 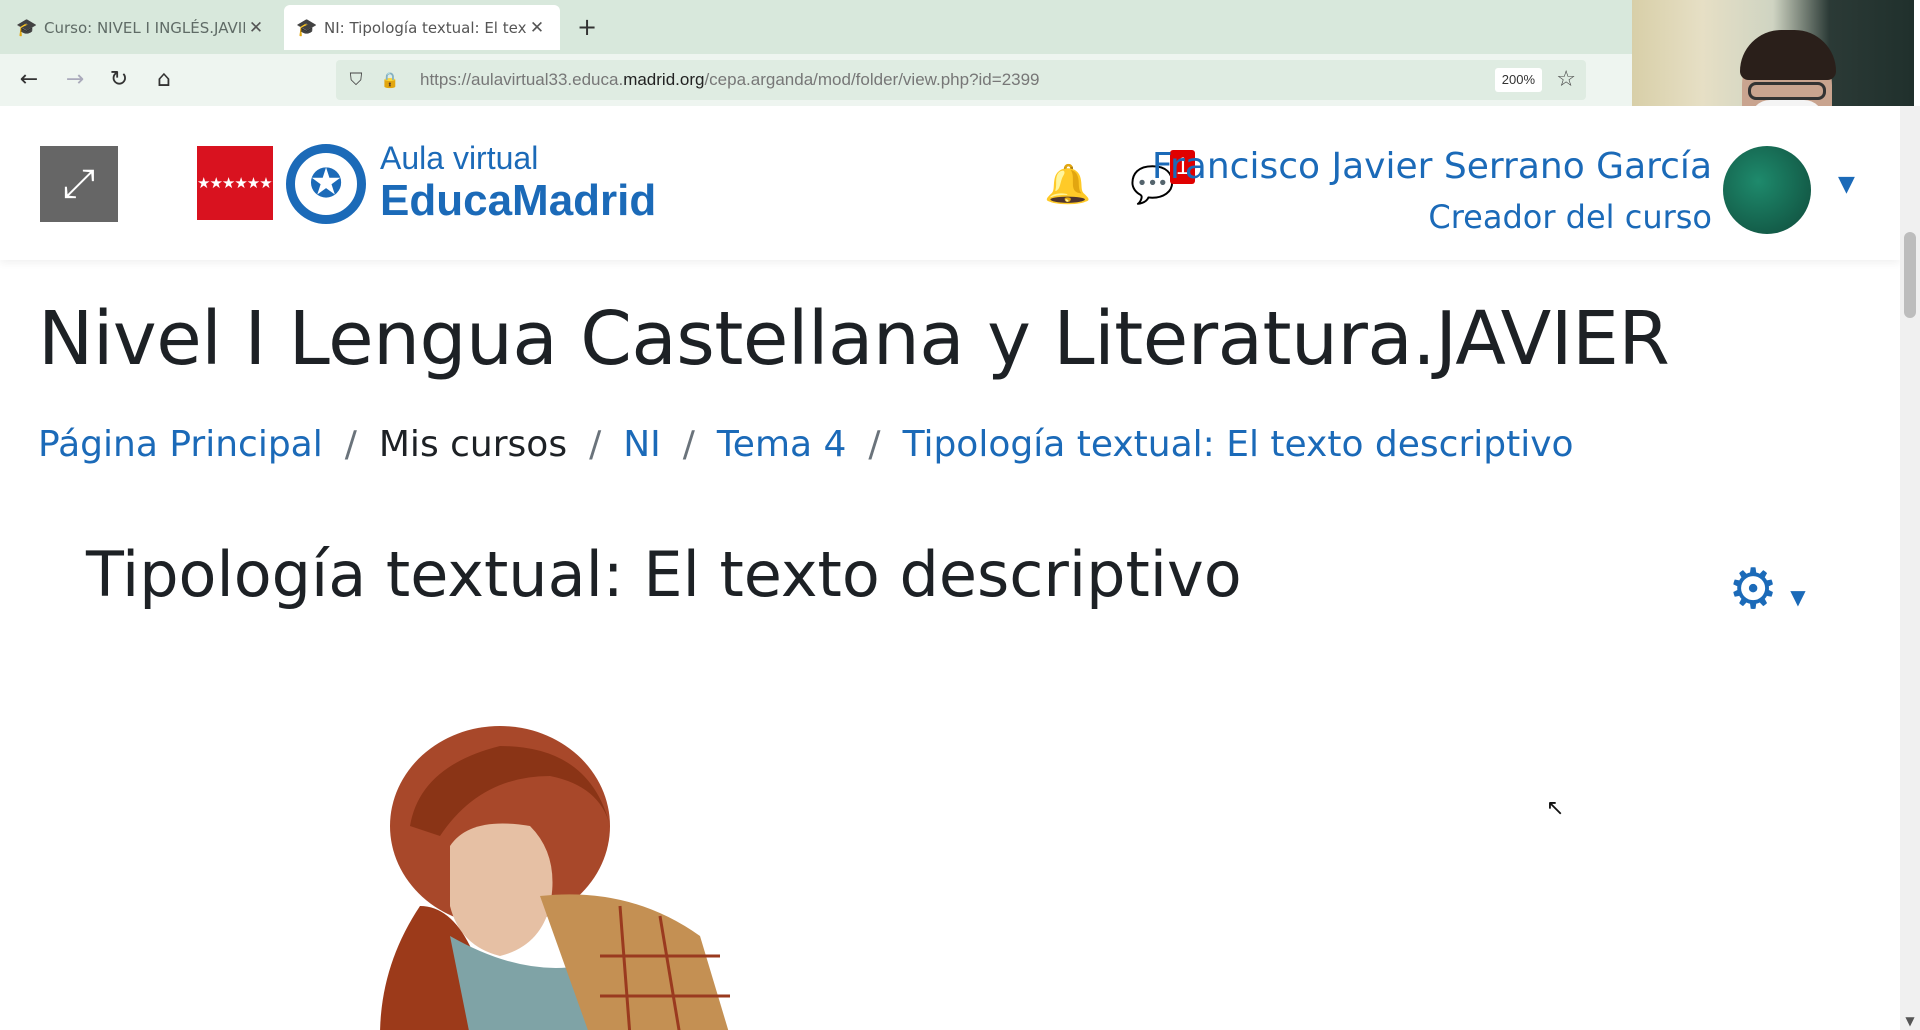 I want to click on educamadrid-star-logo: ✪, so click(x=326, y=184).